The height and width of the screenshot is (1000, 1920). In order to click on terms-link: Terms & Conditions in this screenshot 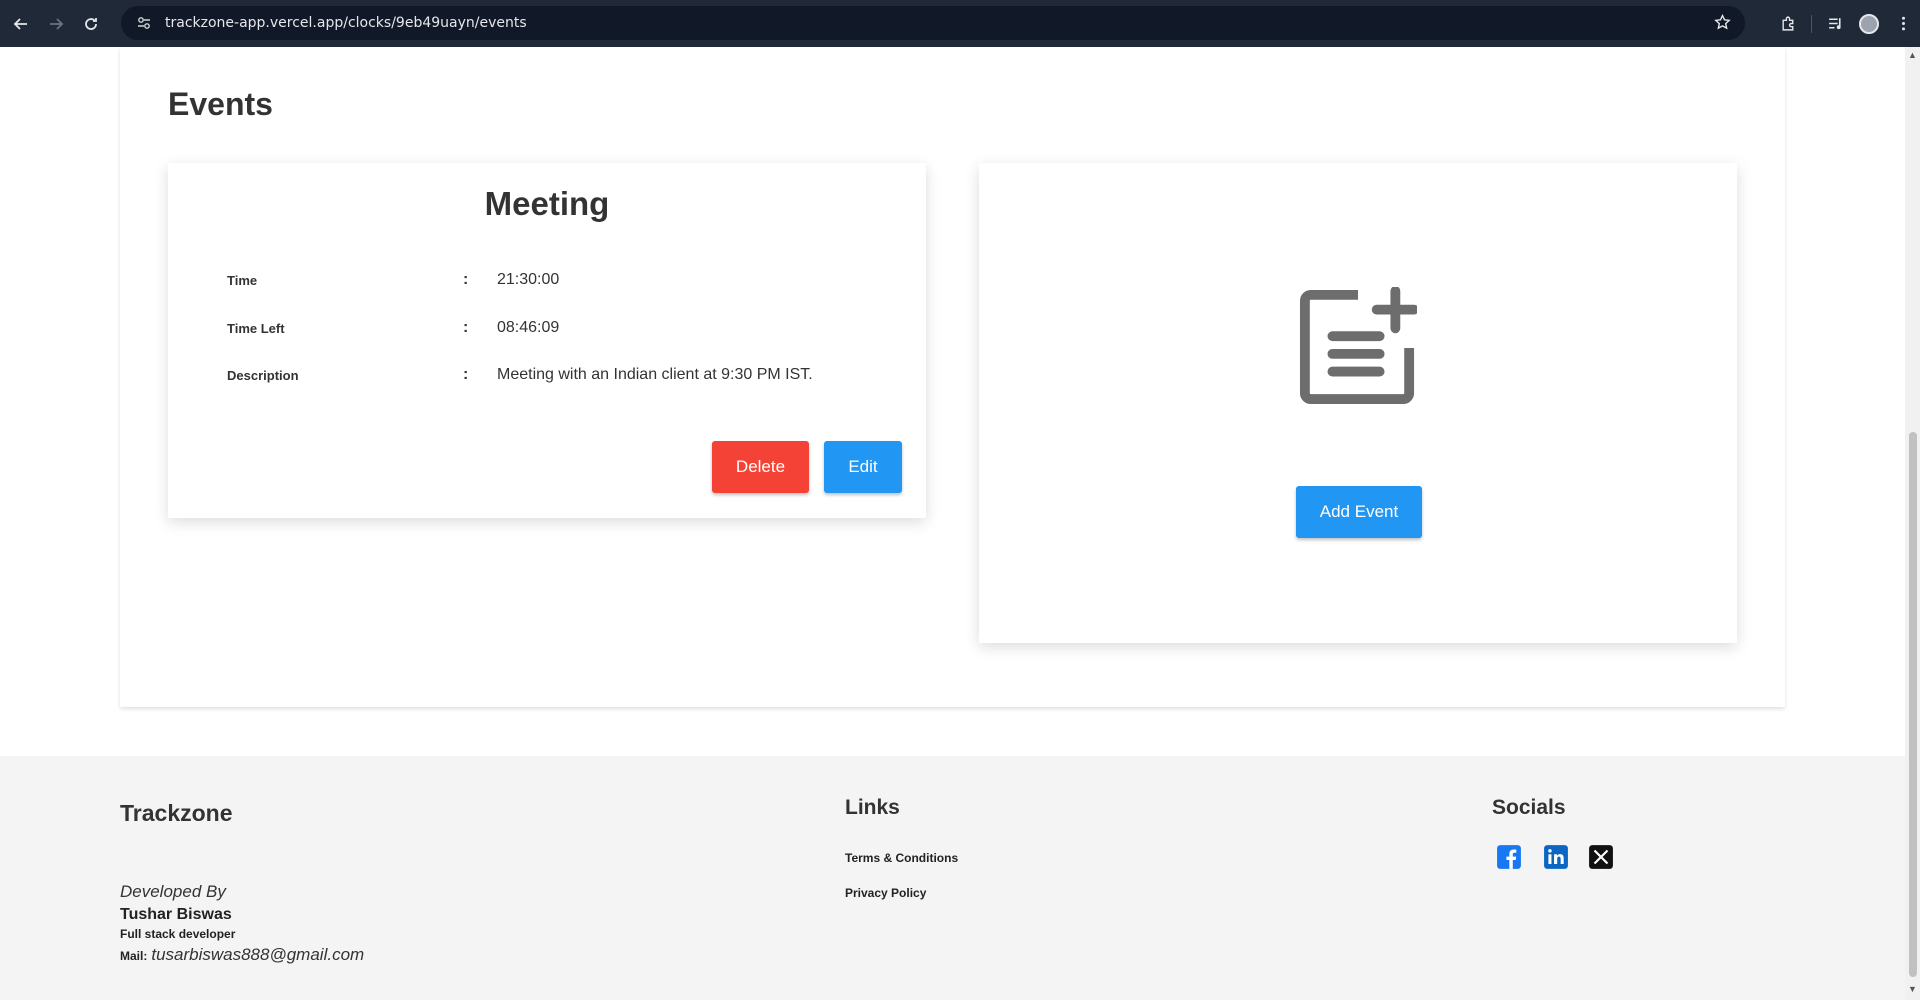, I will do `click(901, 858)`.